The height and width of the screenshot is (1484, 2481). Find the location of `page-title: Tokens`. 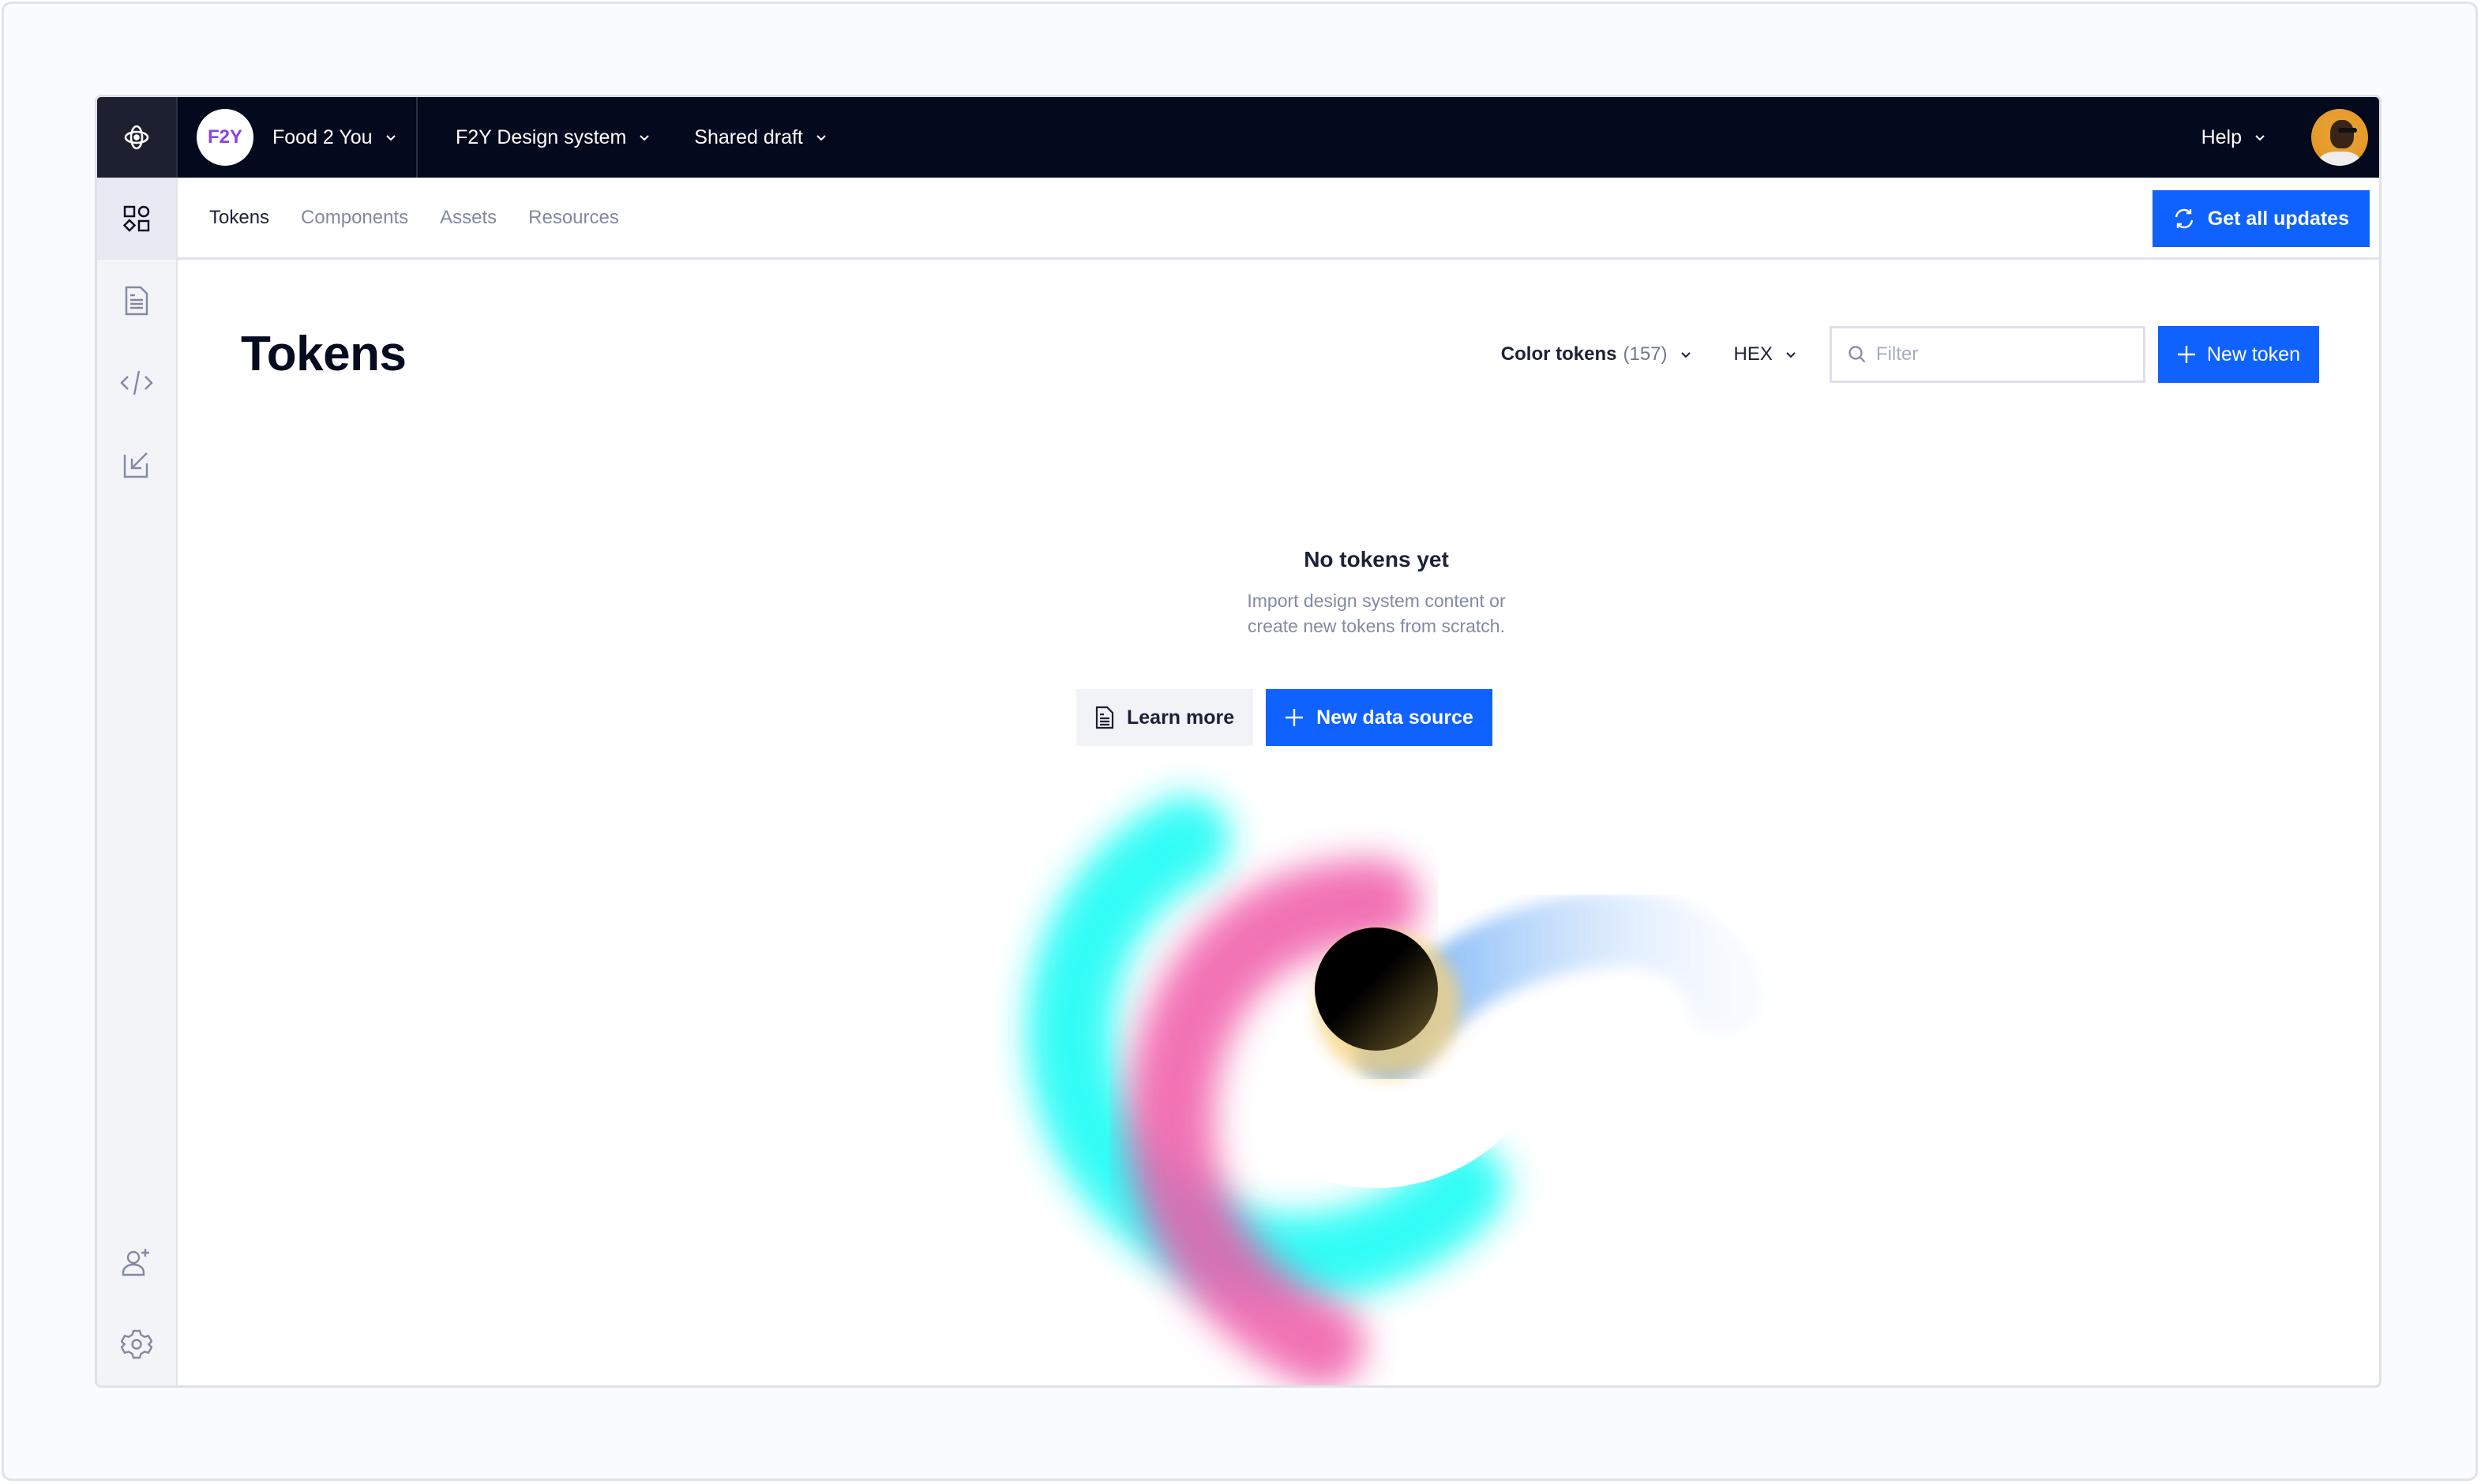

page-title: Tokens is located at coordinates (324, 354).